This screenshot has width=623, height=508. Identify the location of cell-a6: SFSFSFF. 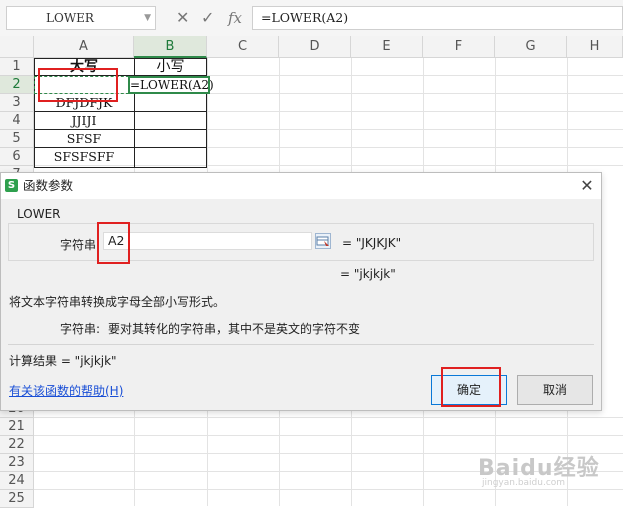
(84, 157).